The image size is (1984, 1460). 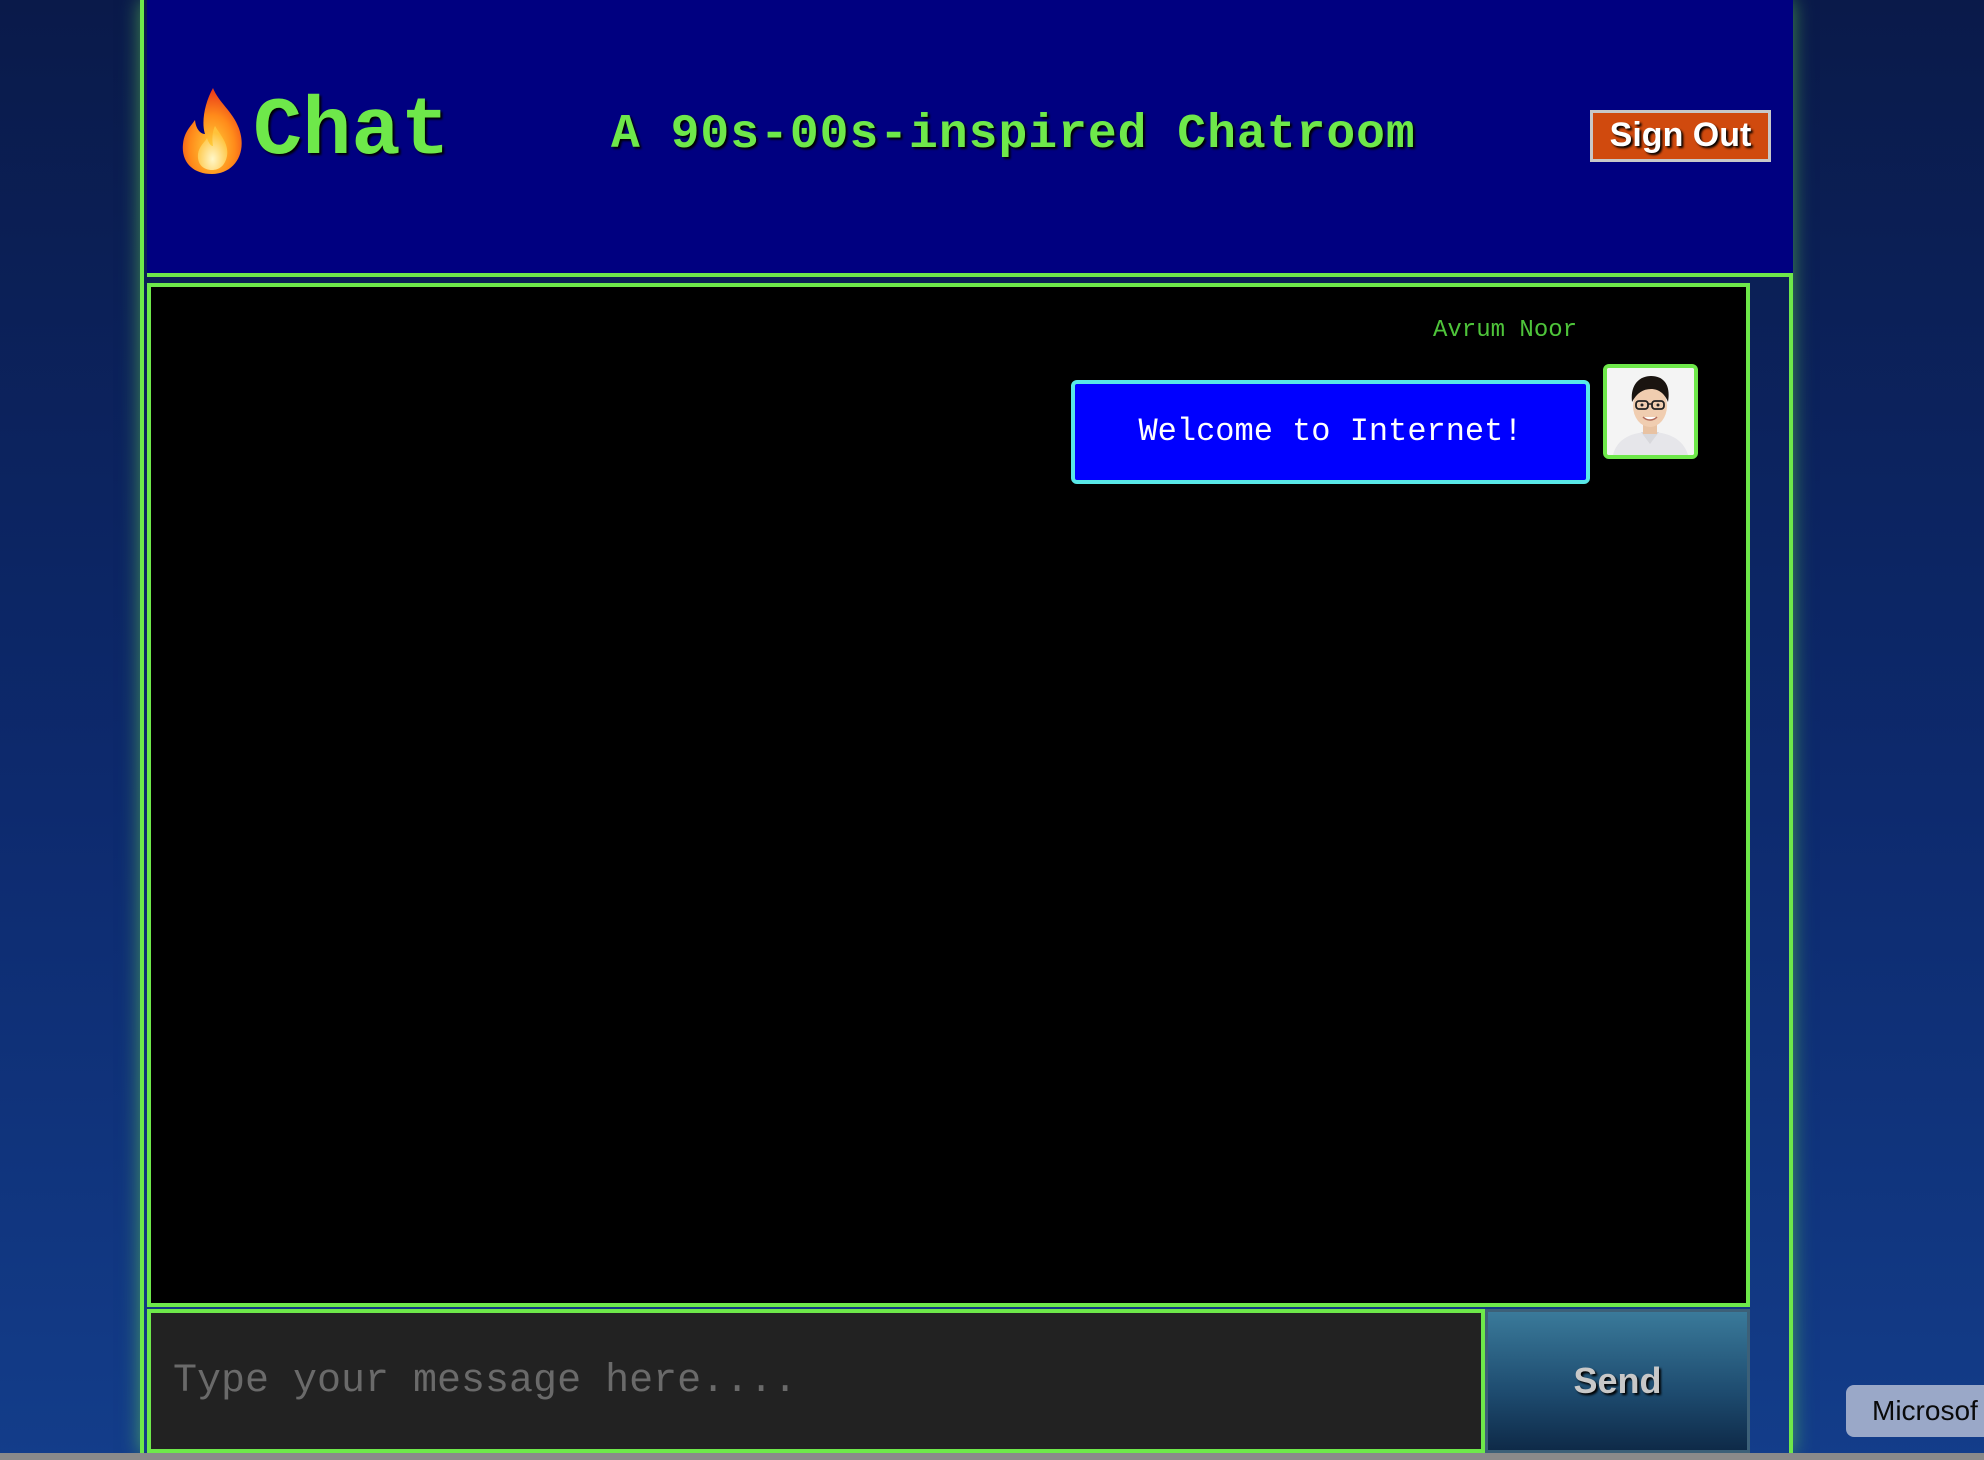 What do you see at coordinates (992, 1456) in the screenshot?
I see `window-bottom-edge` at bounding box center [992, 1456].